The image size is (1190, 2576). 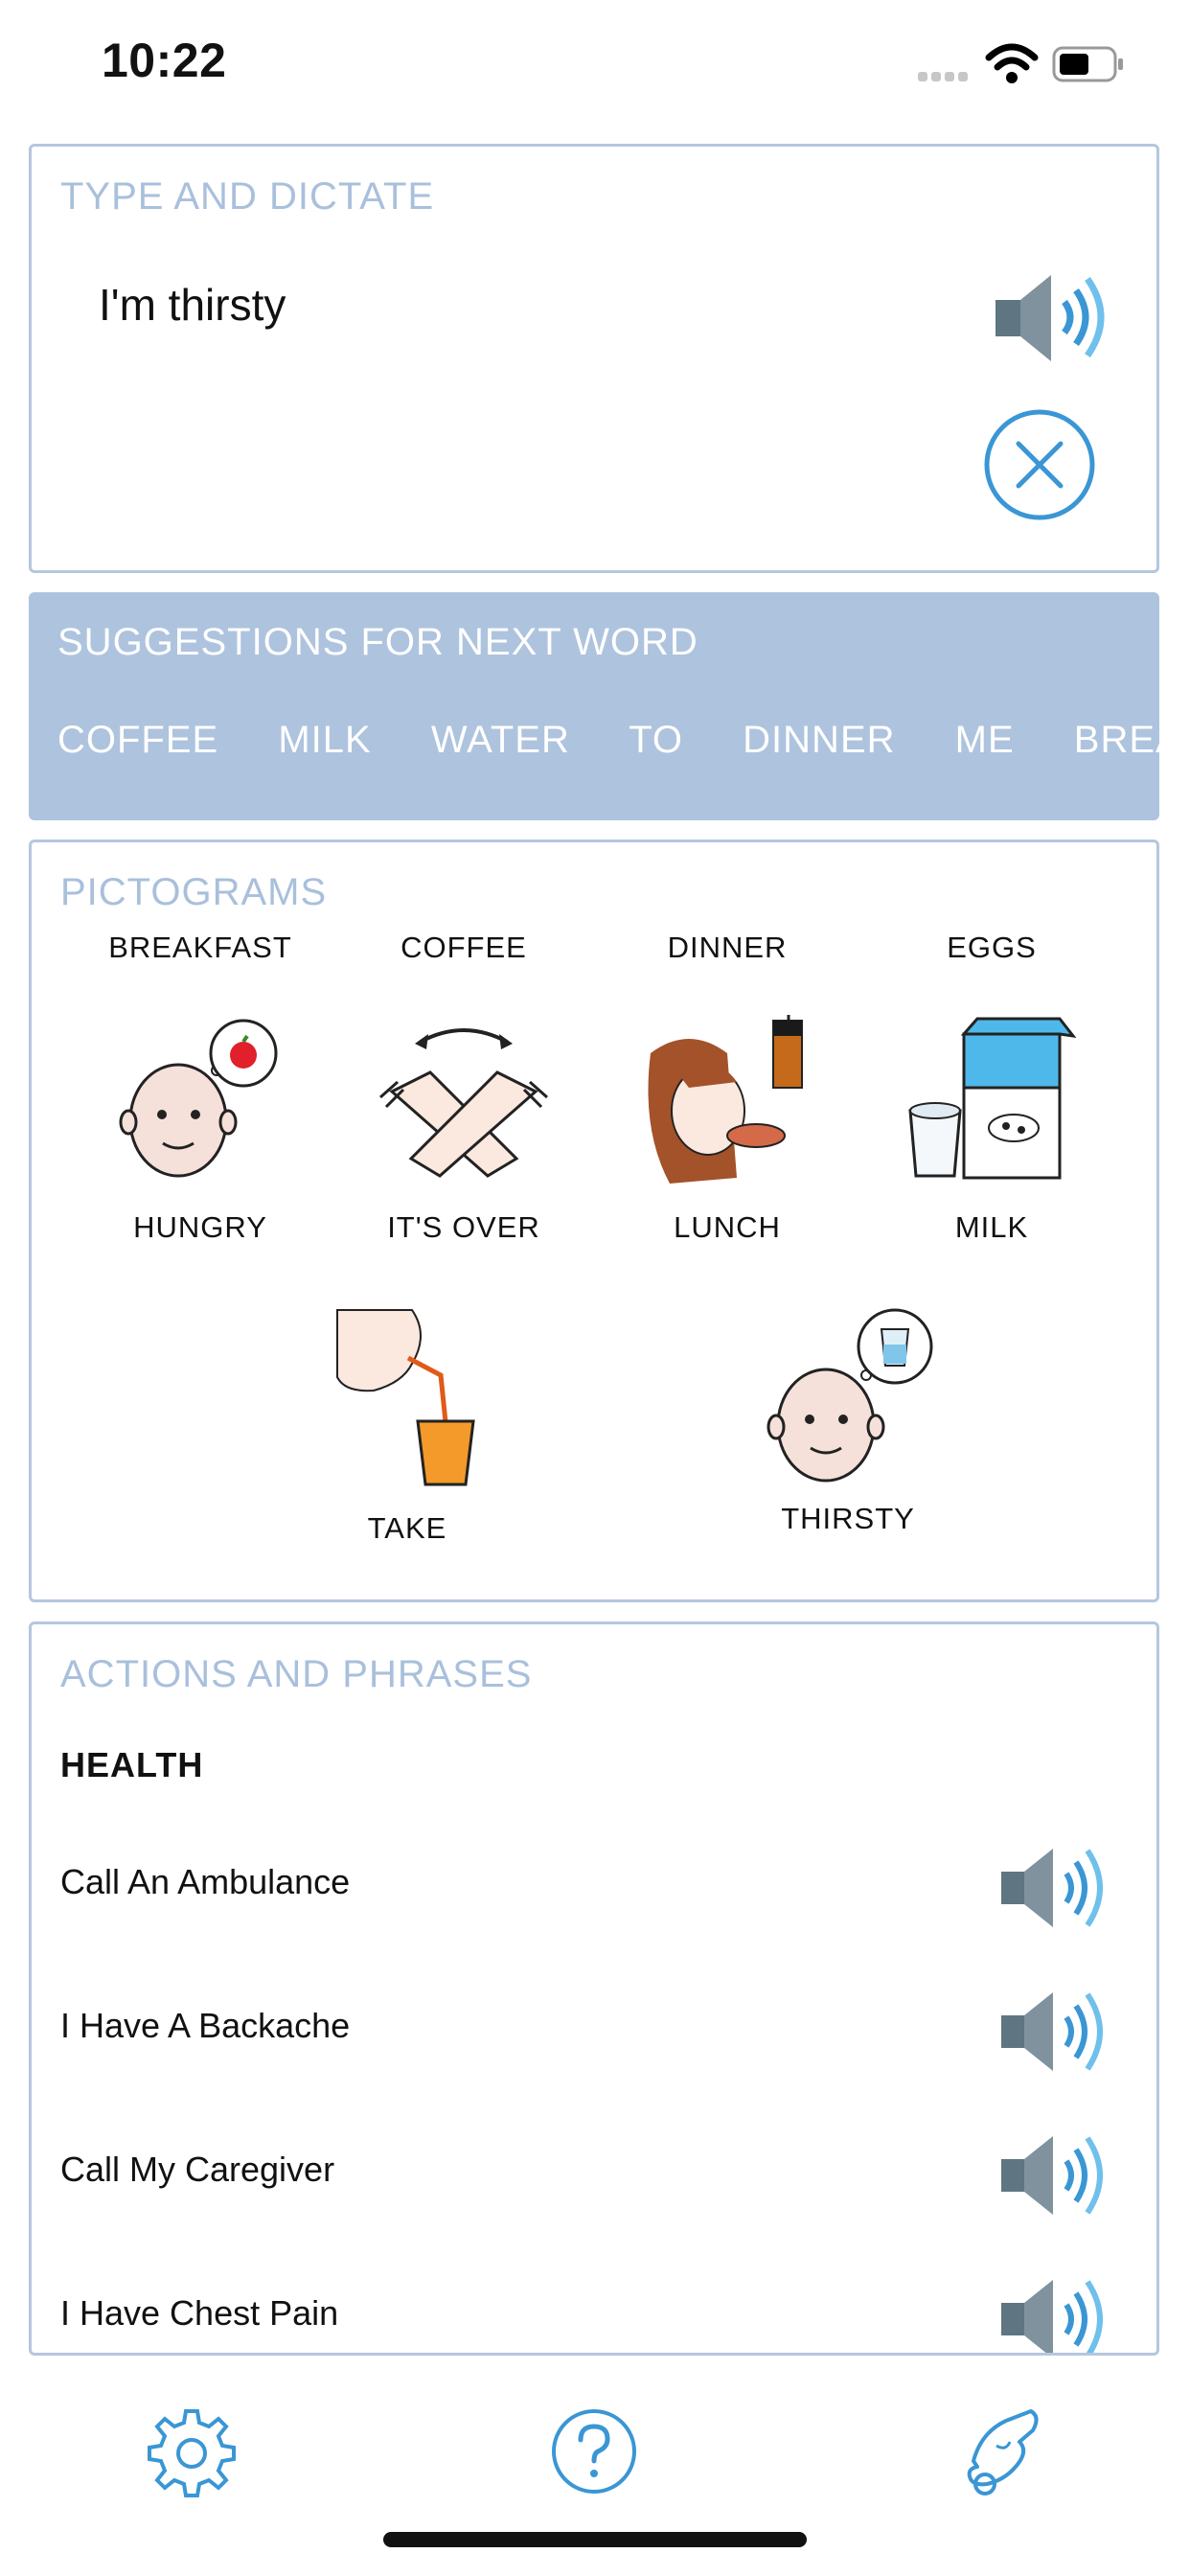 I want to click on pictogram-thirsty: THIRSTY, so click(x=848, y=1421).